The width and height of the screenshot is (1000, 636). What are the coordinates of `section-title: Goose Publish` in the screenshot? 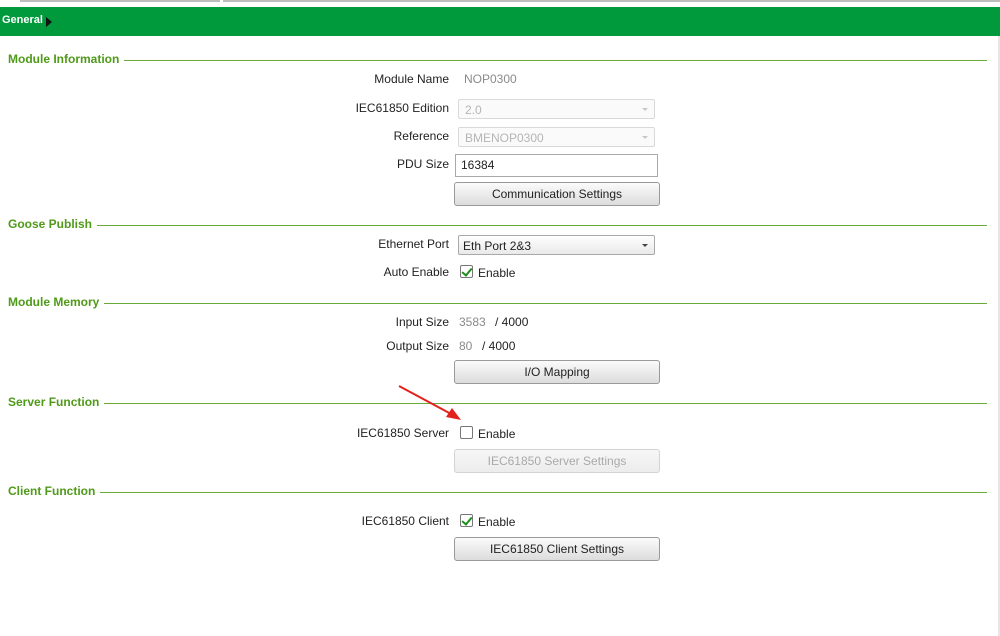 It's located at (53, 224).